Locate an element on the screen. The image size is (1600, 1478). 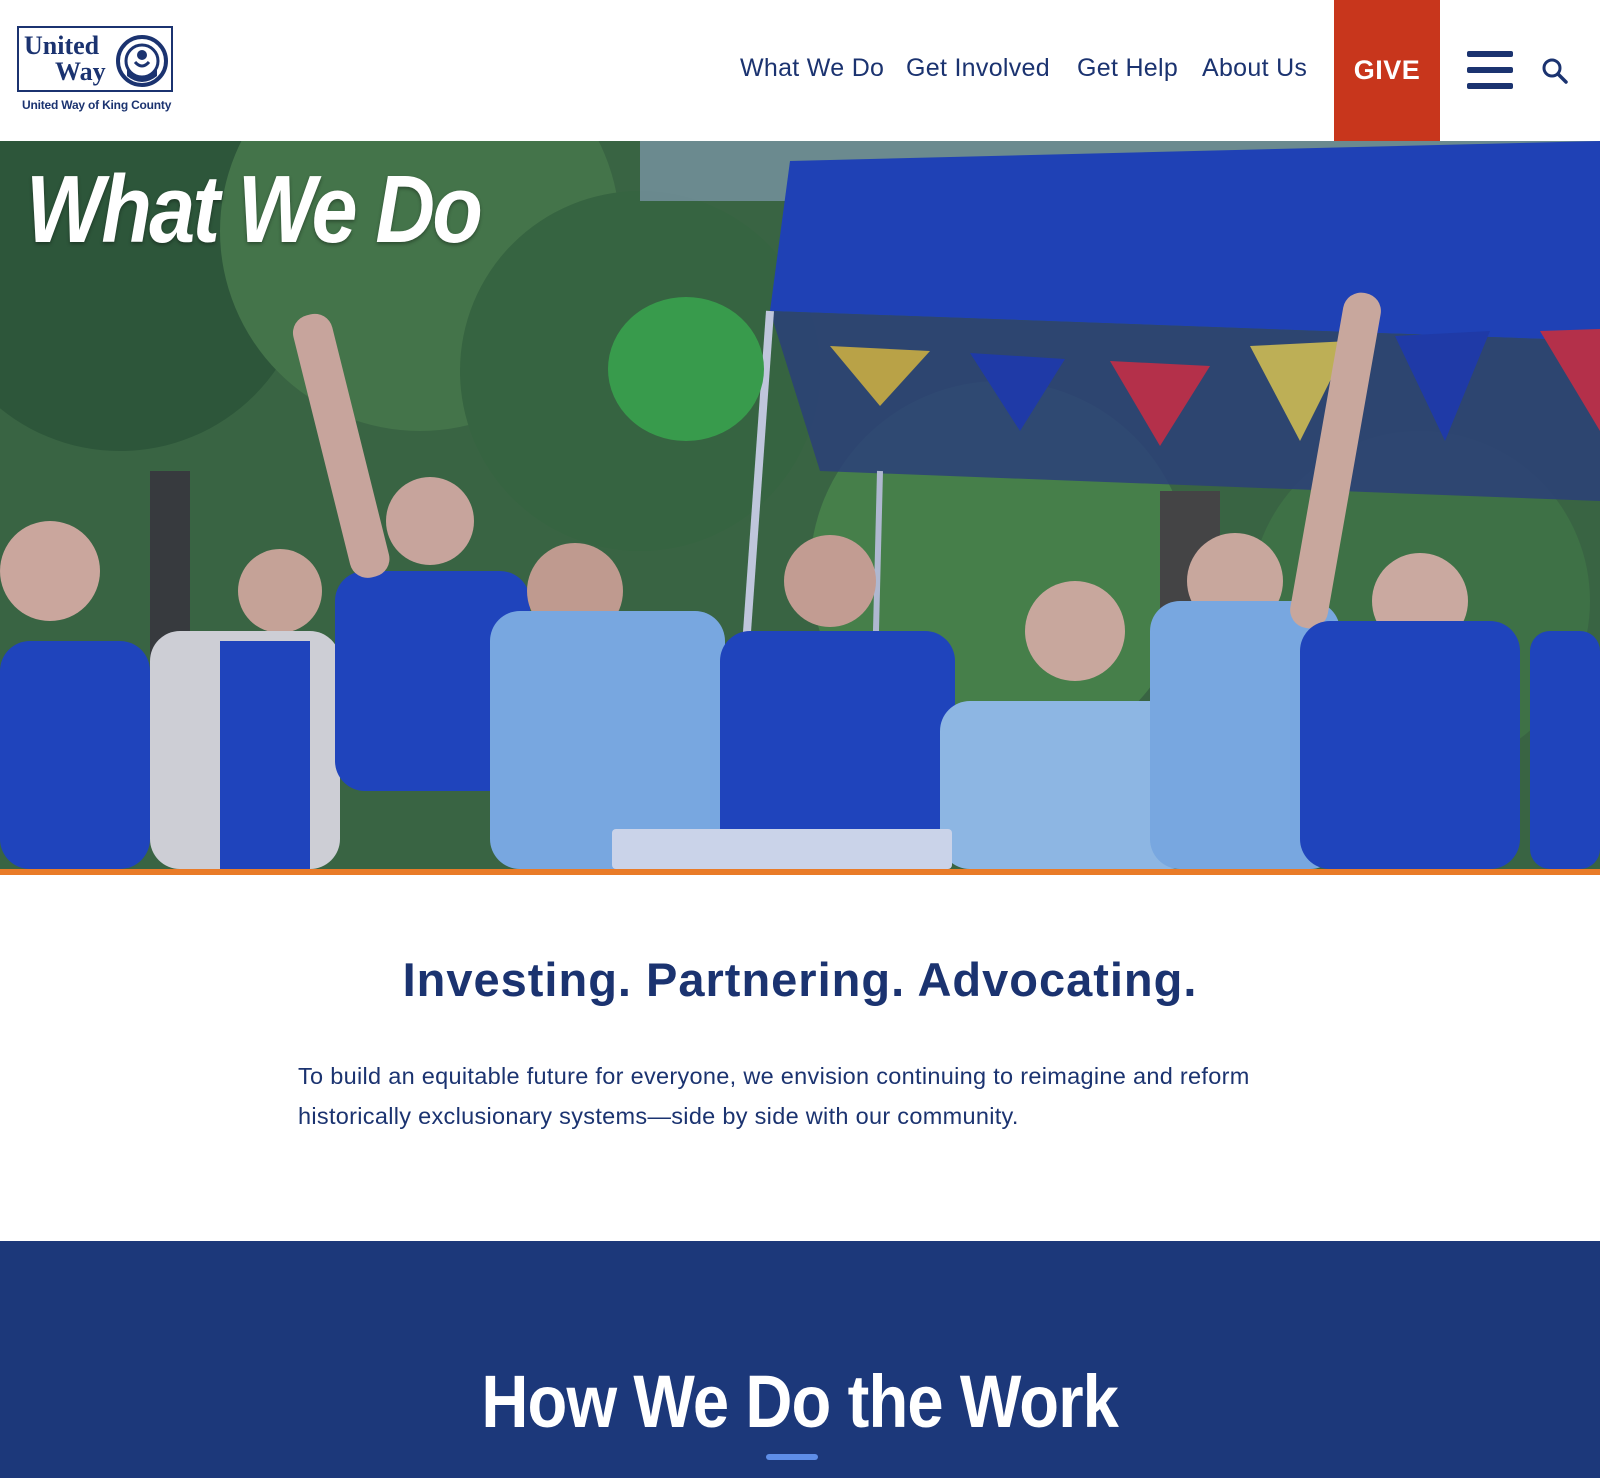
page-title: What We Do is located at coordinates (254, 209).